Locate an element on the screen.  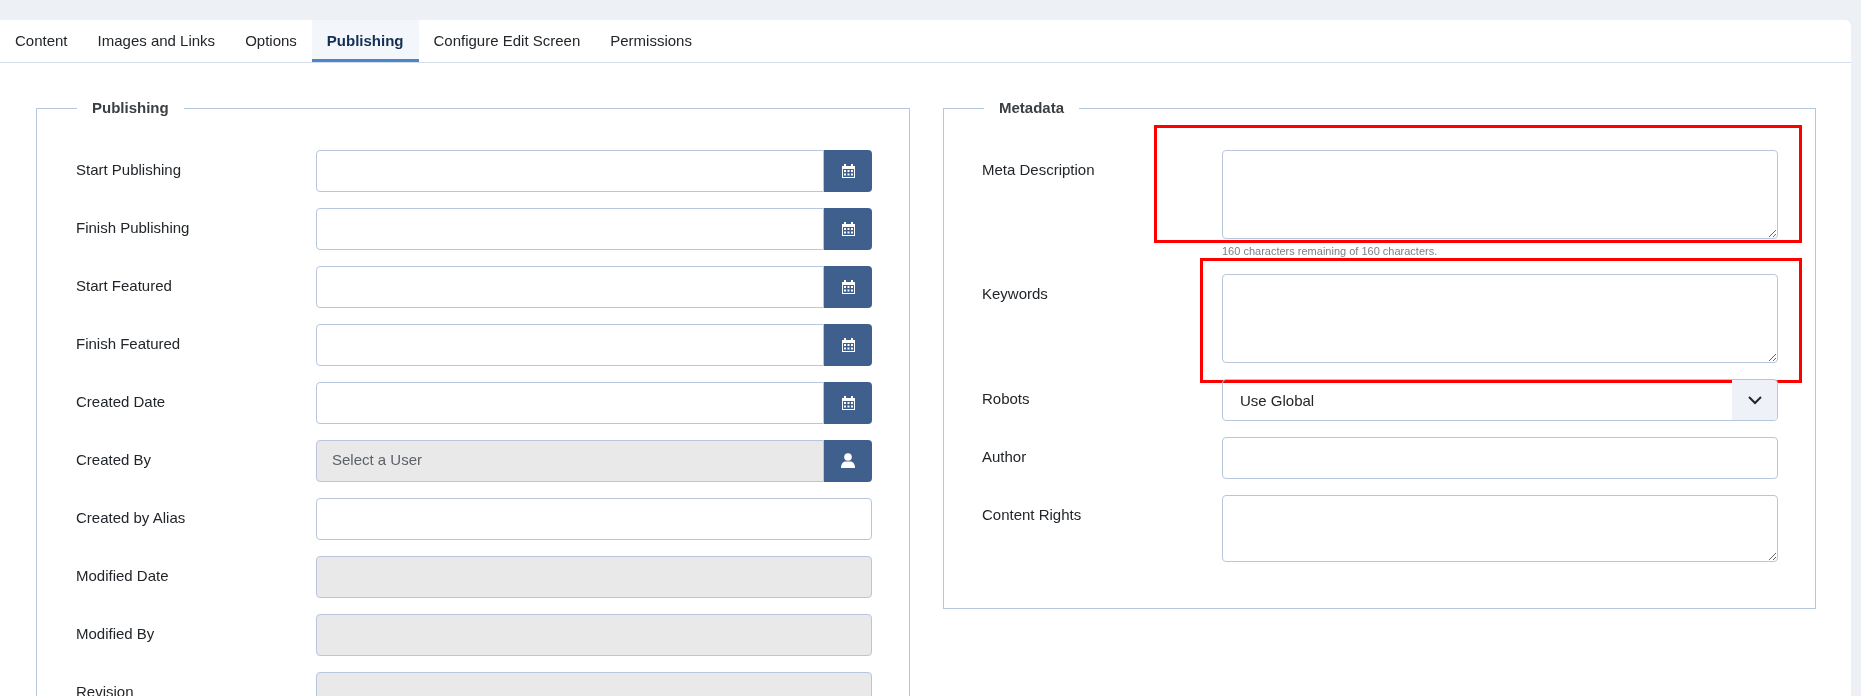
field-label: Modified By is located at coordinates (116, 633).